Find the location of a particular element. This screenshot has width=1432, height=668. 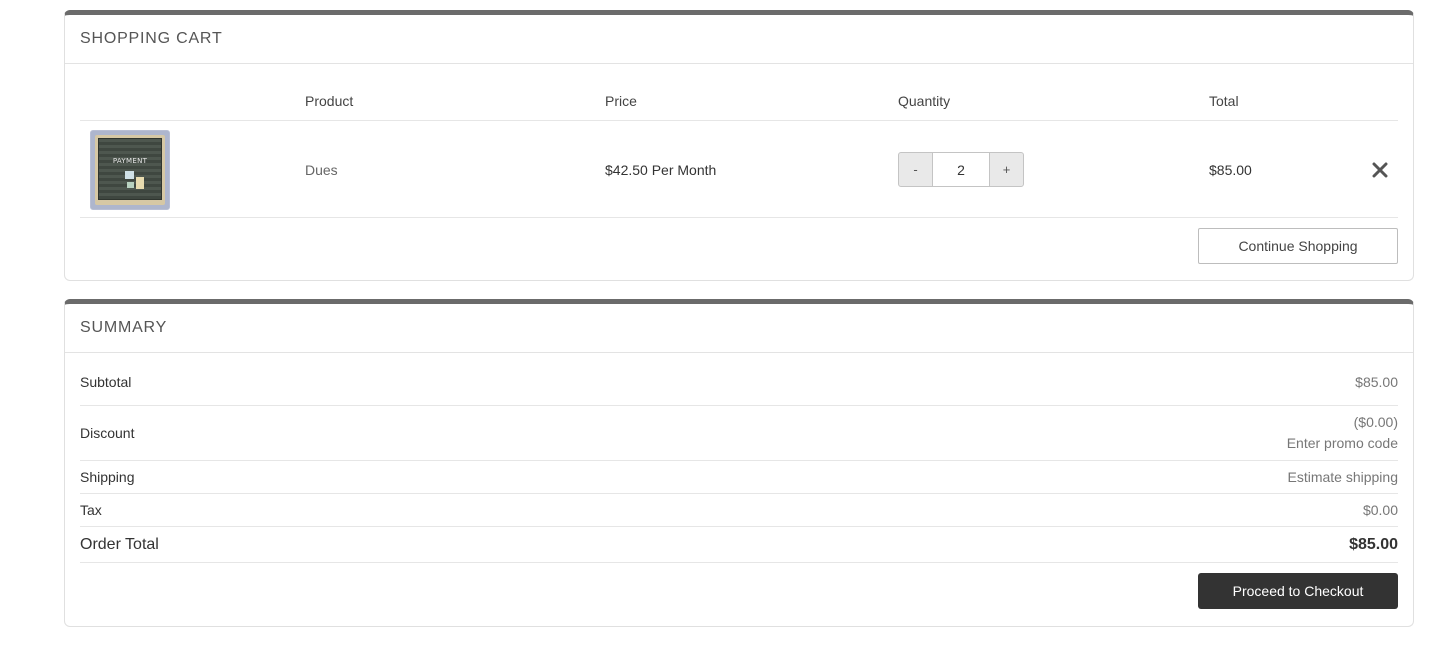

column-quantity: Quantity is located at coordinates (924, 101).